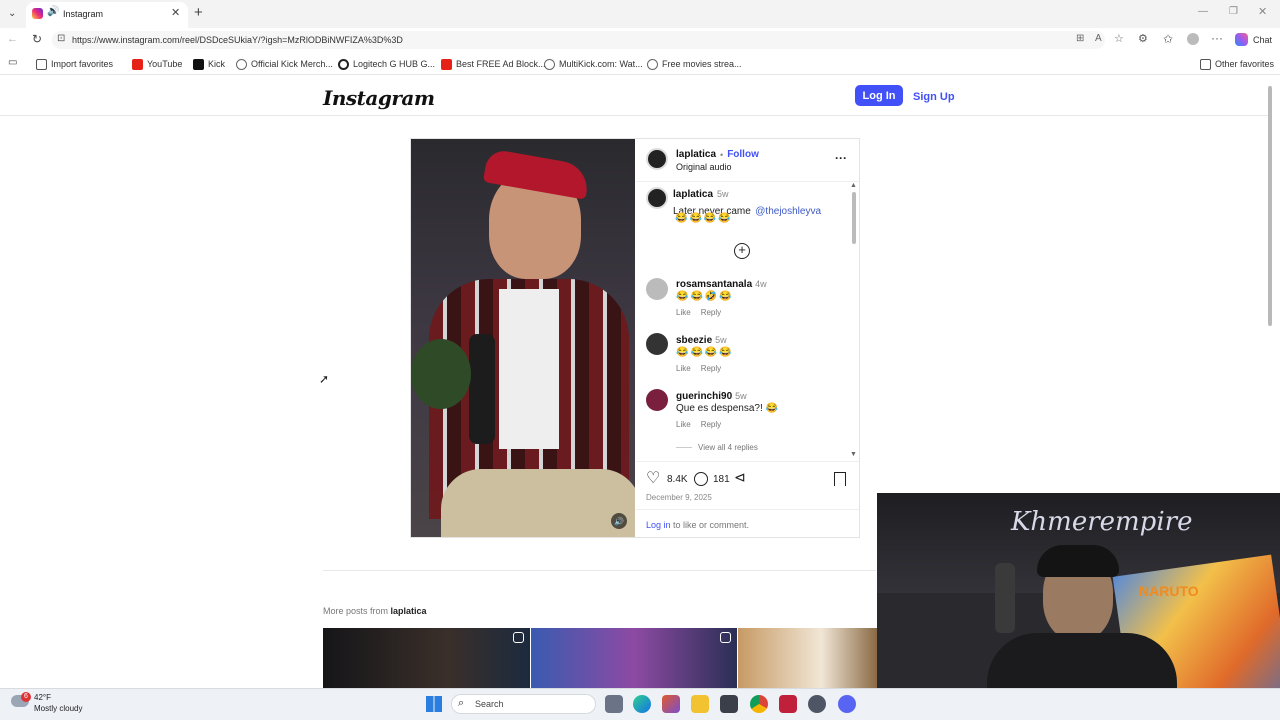 This screenshot has height=720, width=1280. What do you see at coordinates (137, 64) in the screenshot?
I see `youtube-icon` at bounding box center [137, 64].